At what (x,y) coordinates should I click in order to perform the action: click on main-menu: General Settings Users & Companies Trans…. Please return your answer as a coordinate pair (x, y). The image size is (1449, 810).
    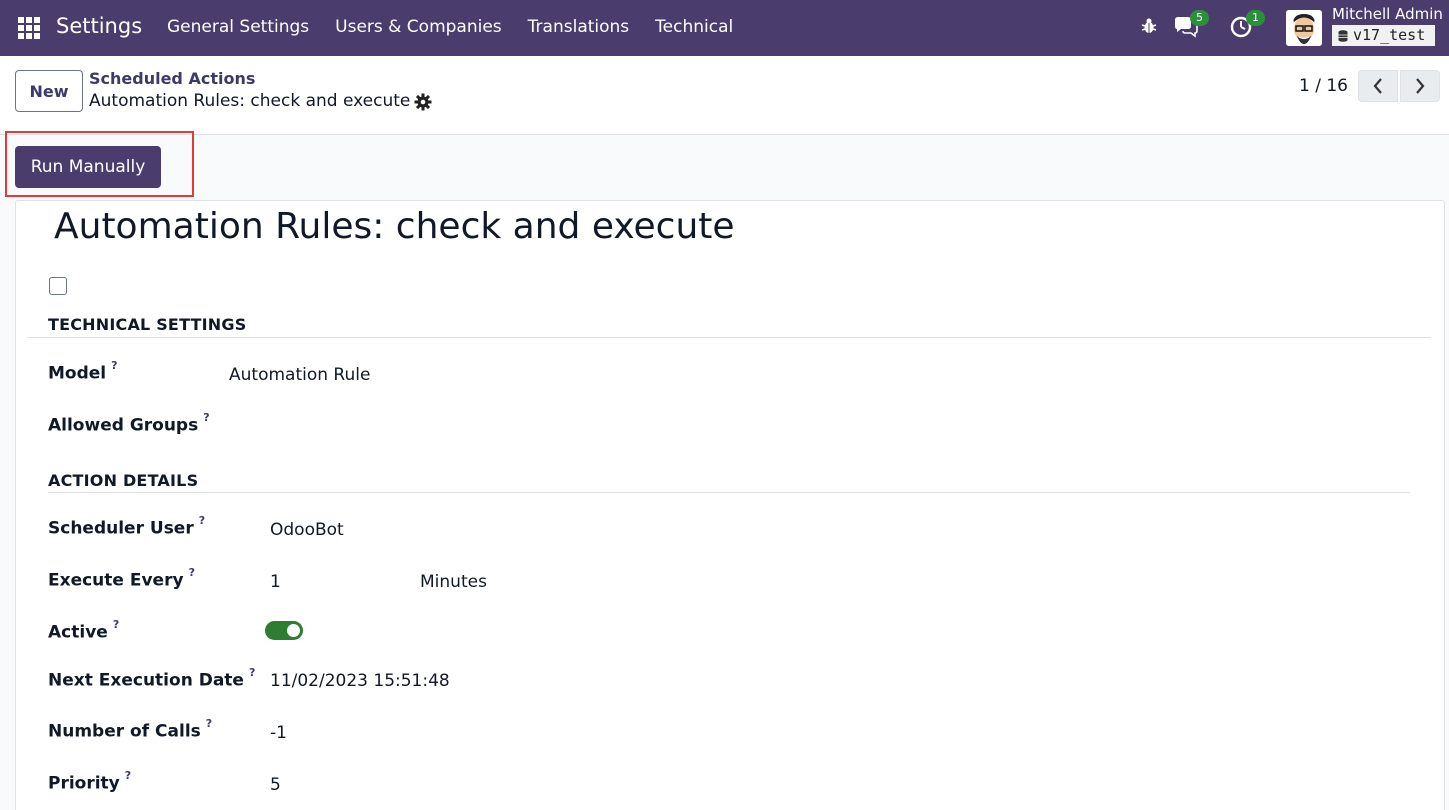
    Looking at the image, I should click on (450, 27).